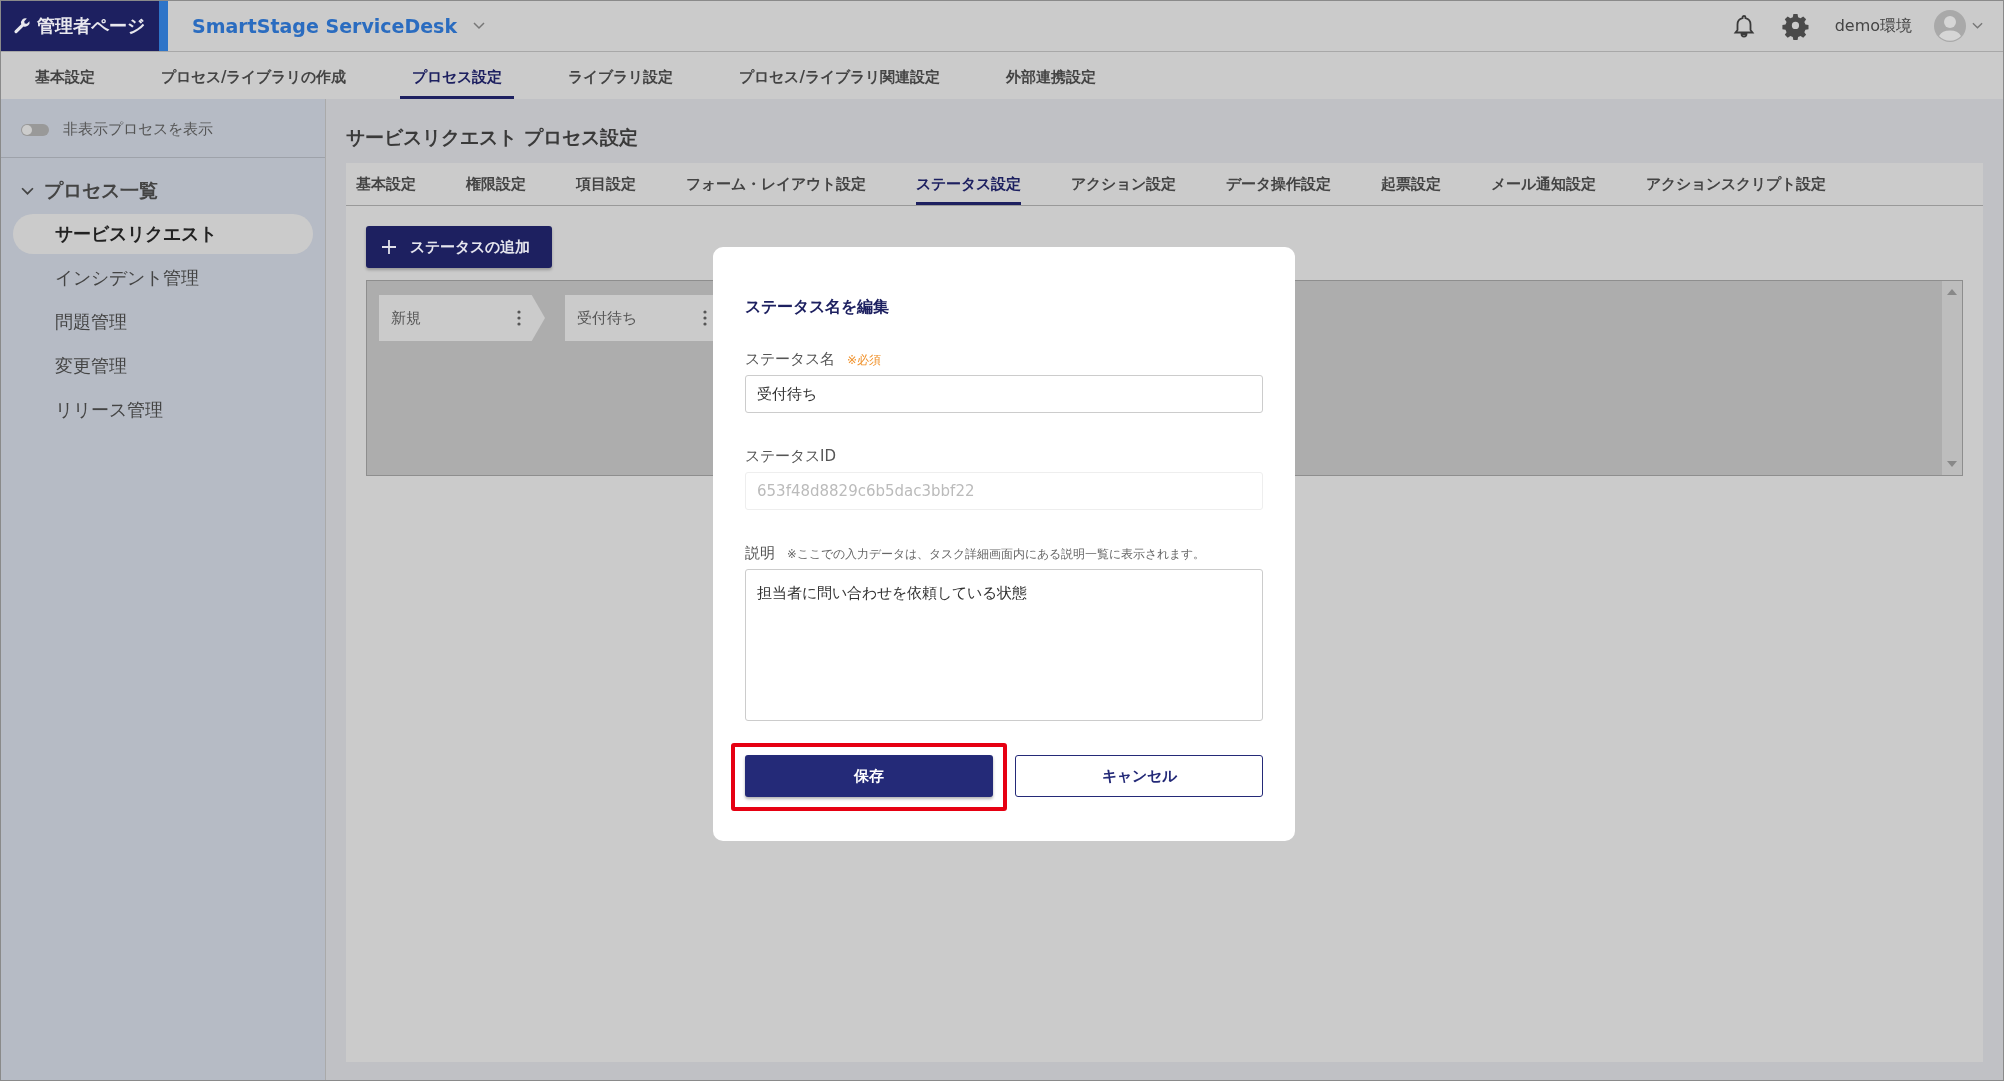 This screenshot has width=2004, height=1081. What do you see at coordinates (1743, 26) in the screenshot?
I see `bell-icon` at bounding box center [1743, 26].